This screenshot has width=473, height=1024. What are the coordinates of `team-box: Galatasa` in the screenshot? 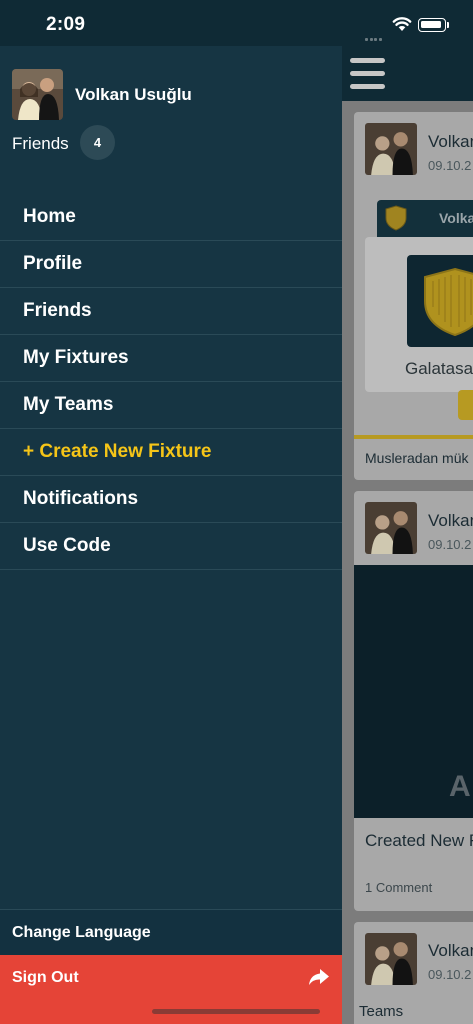 It's located at (419, 314).